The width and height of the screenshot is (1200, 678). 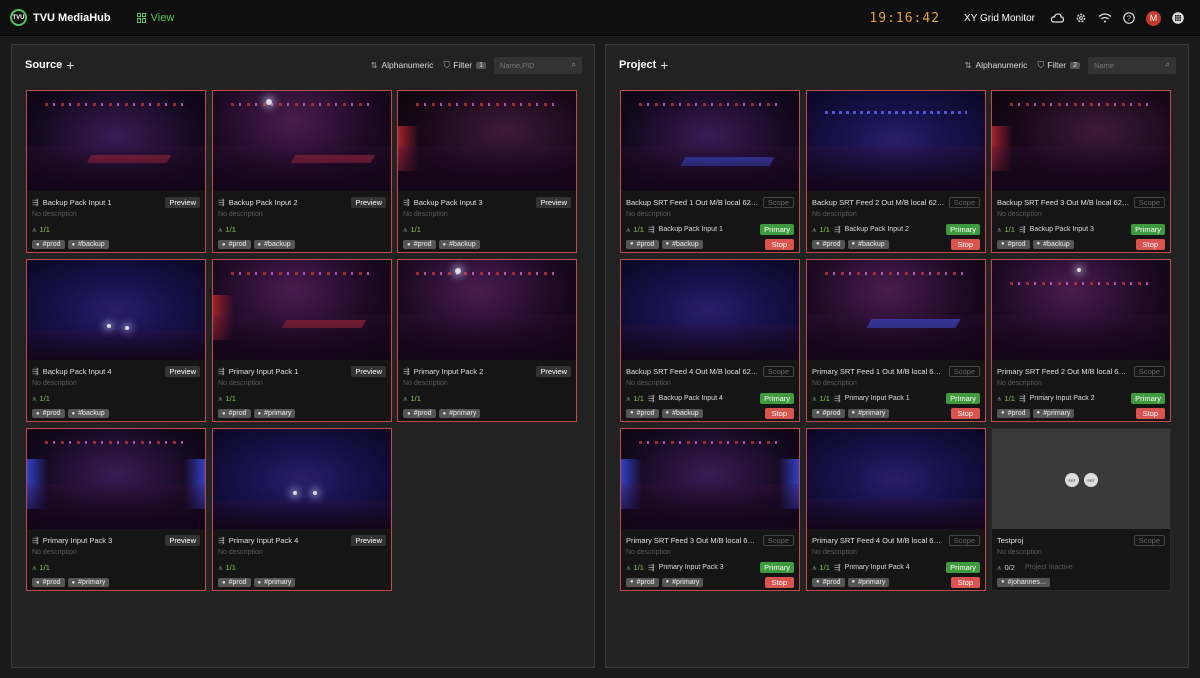 What do you see at coordinates (464, 65) in the screenshot?
I see `source-filter-button: ⛉ Filter 1` at bounding box center [464, 65].